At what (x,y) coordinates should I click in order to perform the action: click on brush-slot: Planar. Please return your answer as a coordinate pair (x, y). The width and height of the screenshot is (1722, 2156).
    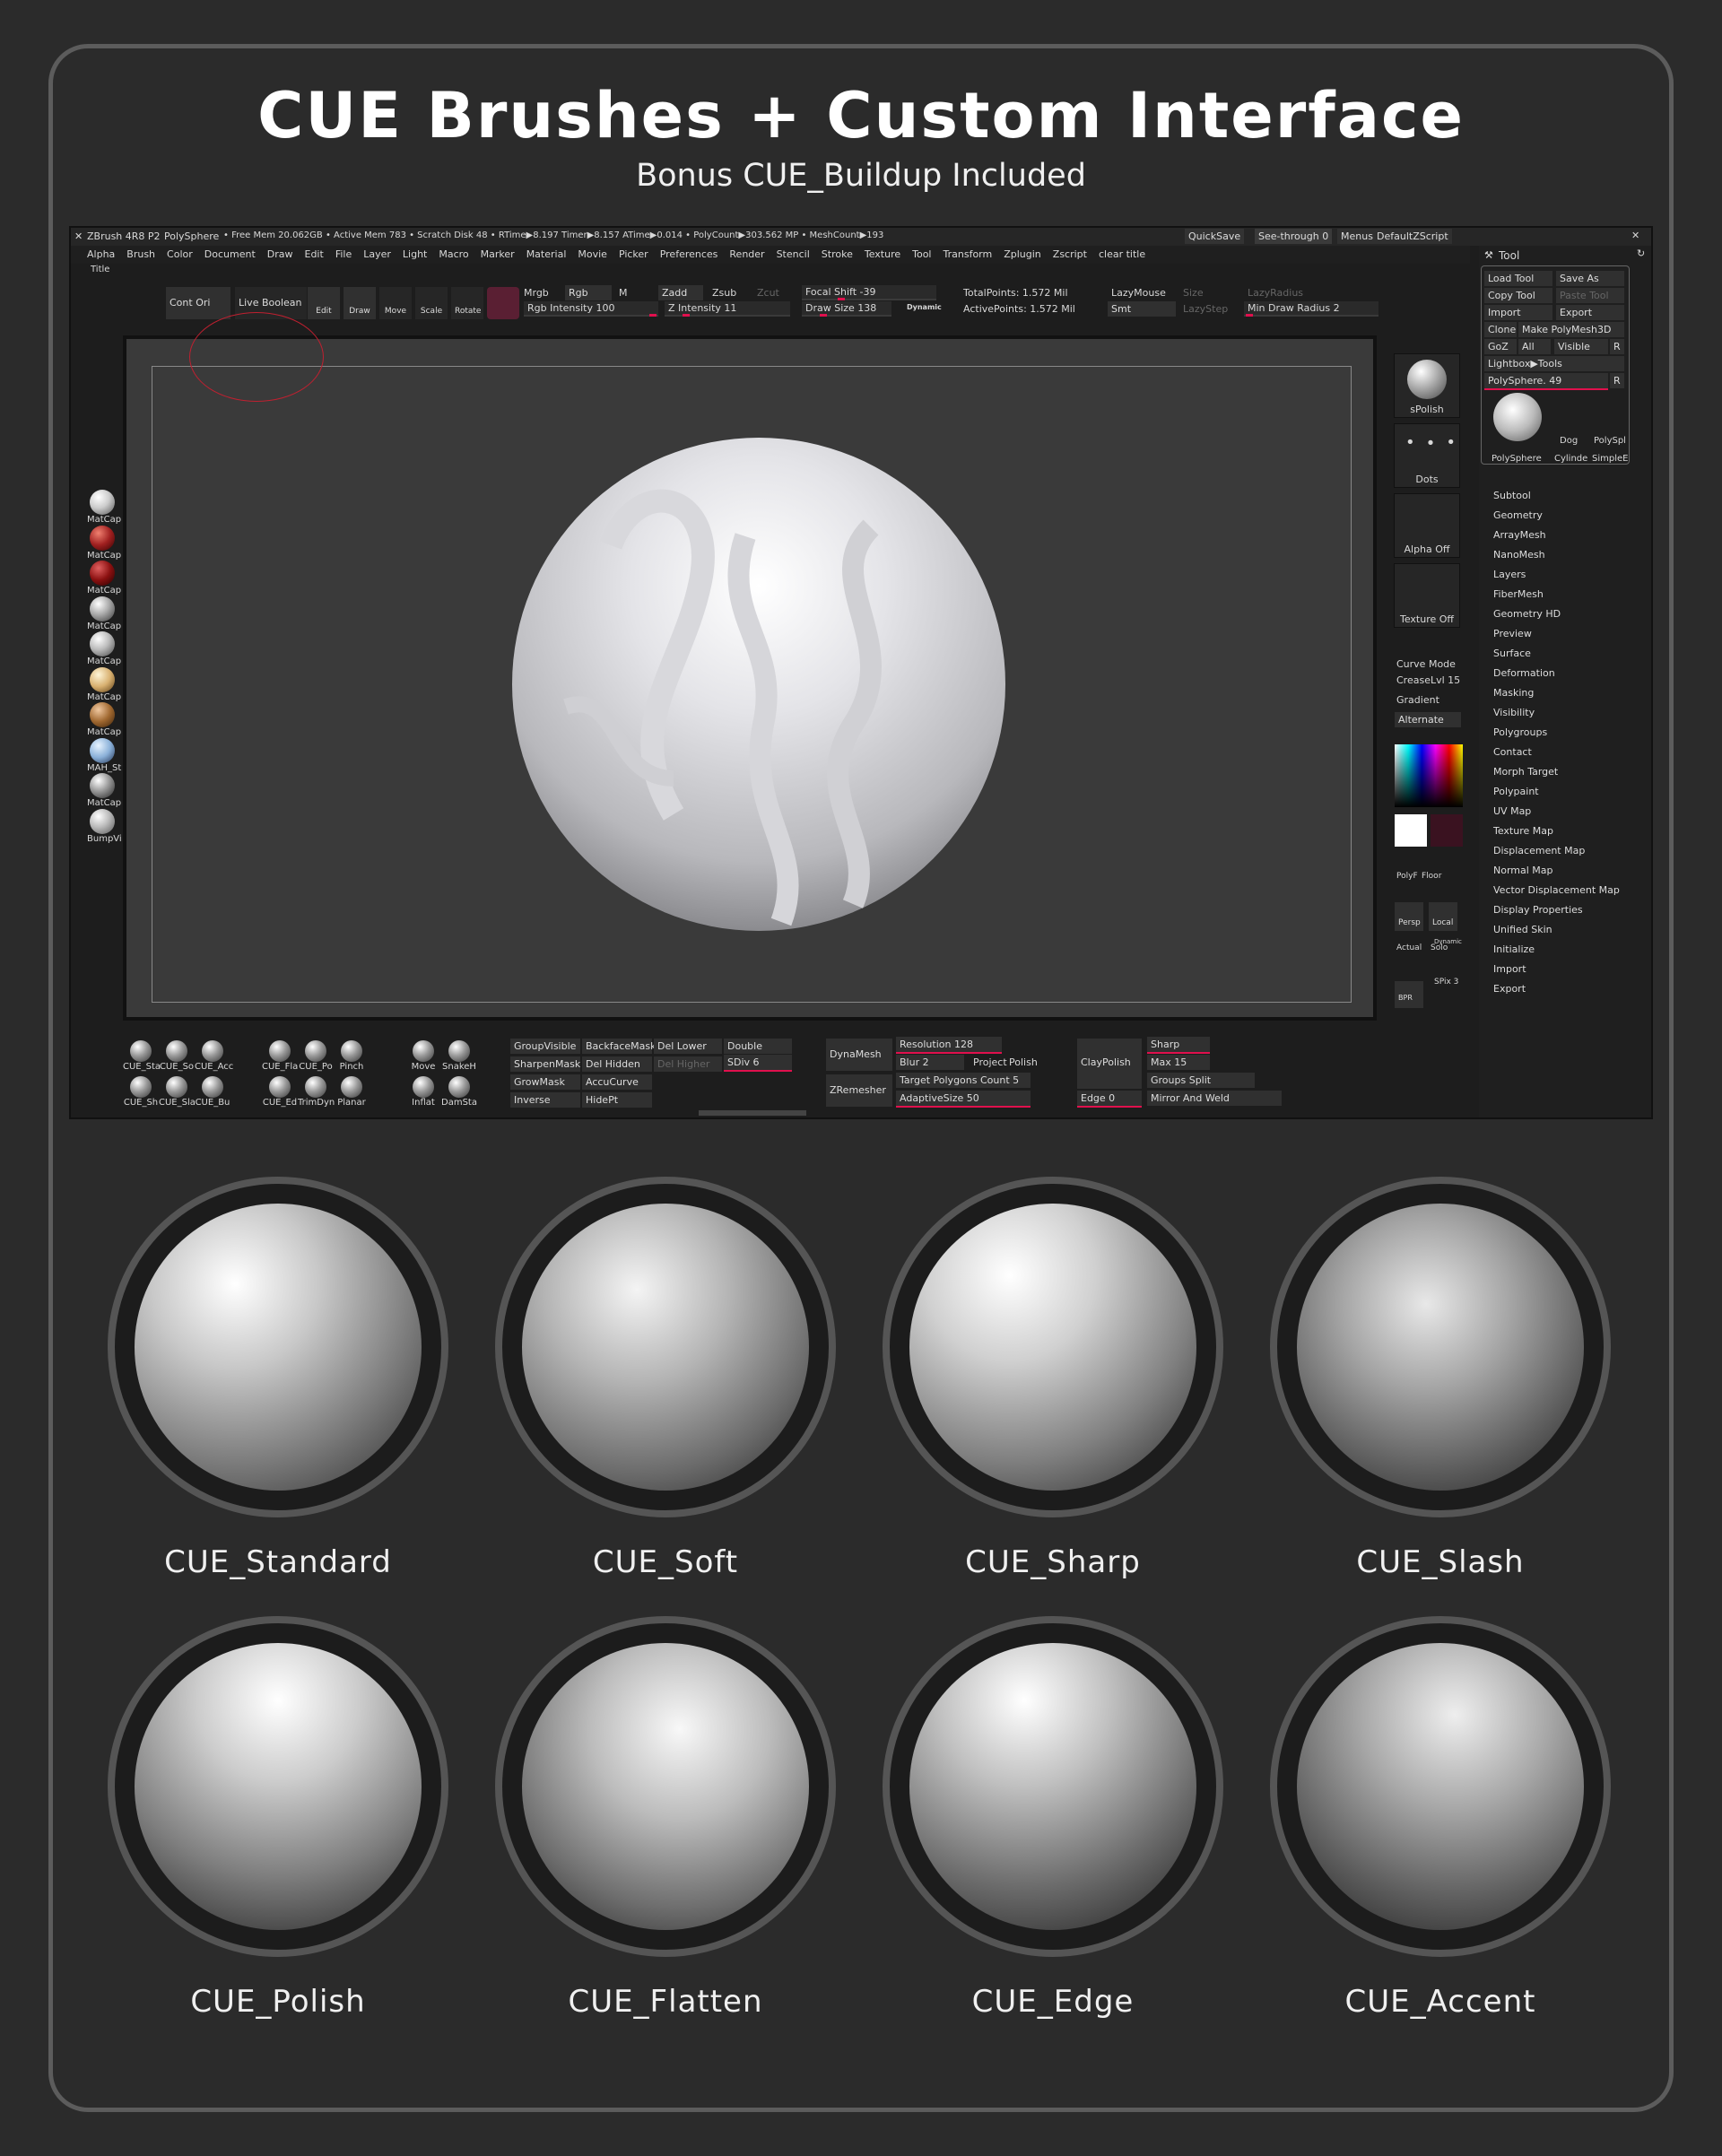
    Looking at the image, I should click on (352, 1092).